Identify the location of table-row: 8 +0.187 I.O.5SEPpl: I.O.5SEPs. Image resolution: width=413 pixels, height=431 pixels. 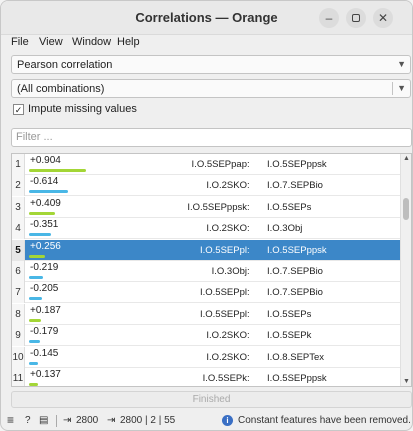
(206, 314).